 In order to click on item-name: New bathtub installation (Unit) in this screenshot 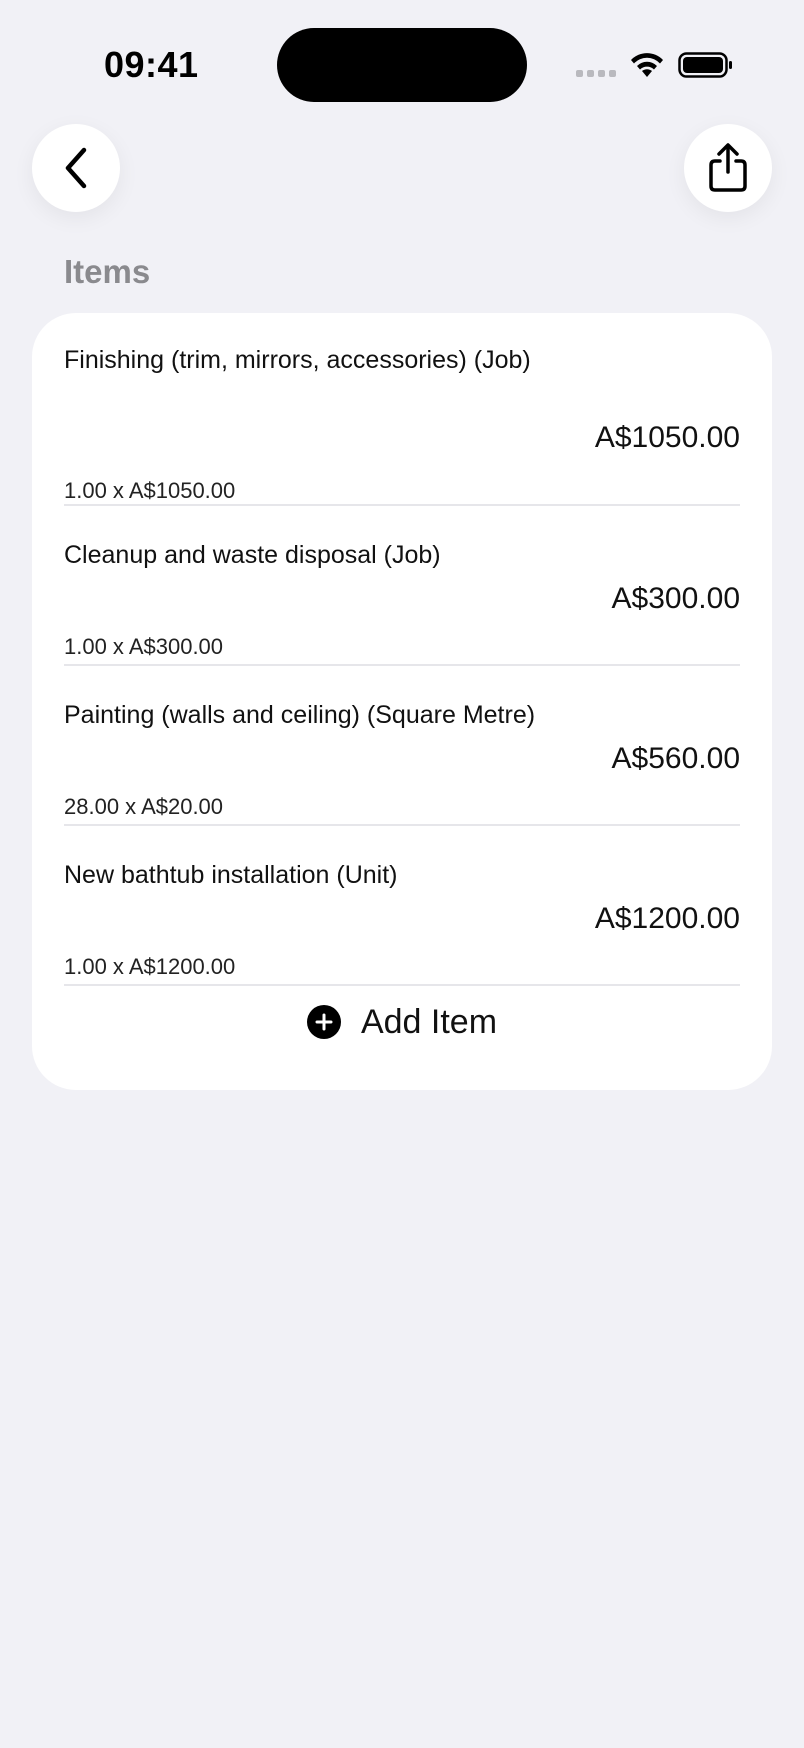, I will do `click(231, 875)`.